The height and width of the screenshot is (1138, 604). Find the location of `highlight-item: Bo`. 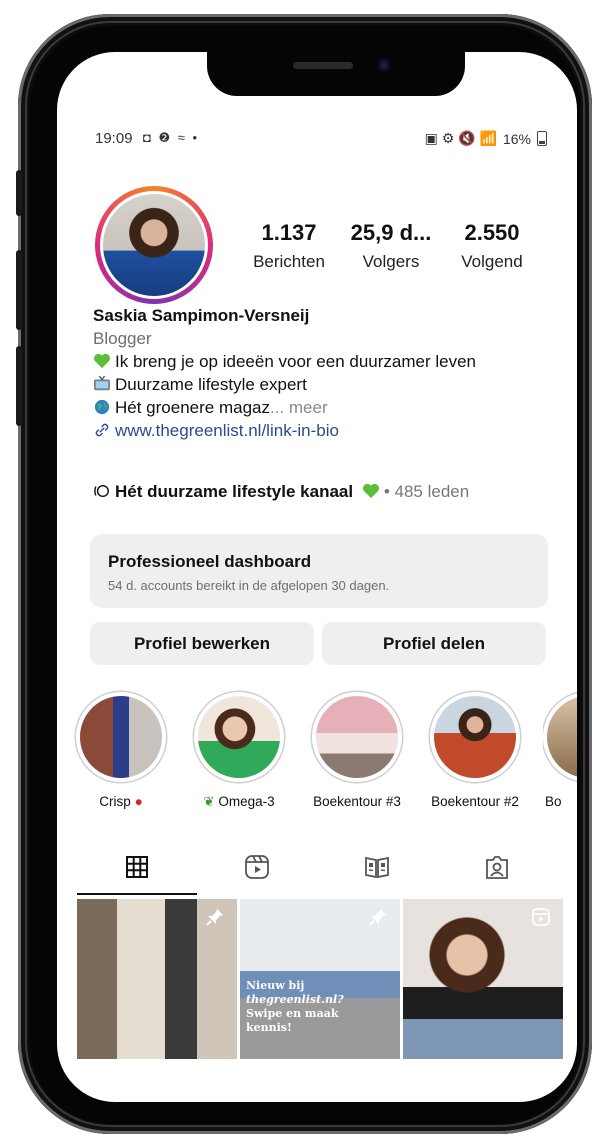

highlight-item: Bo is located at coordinates (560, 750).